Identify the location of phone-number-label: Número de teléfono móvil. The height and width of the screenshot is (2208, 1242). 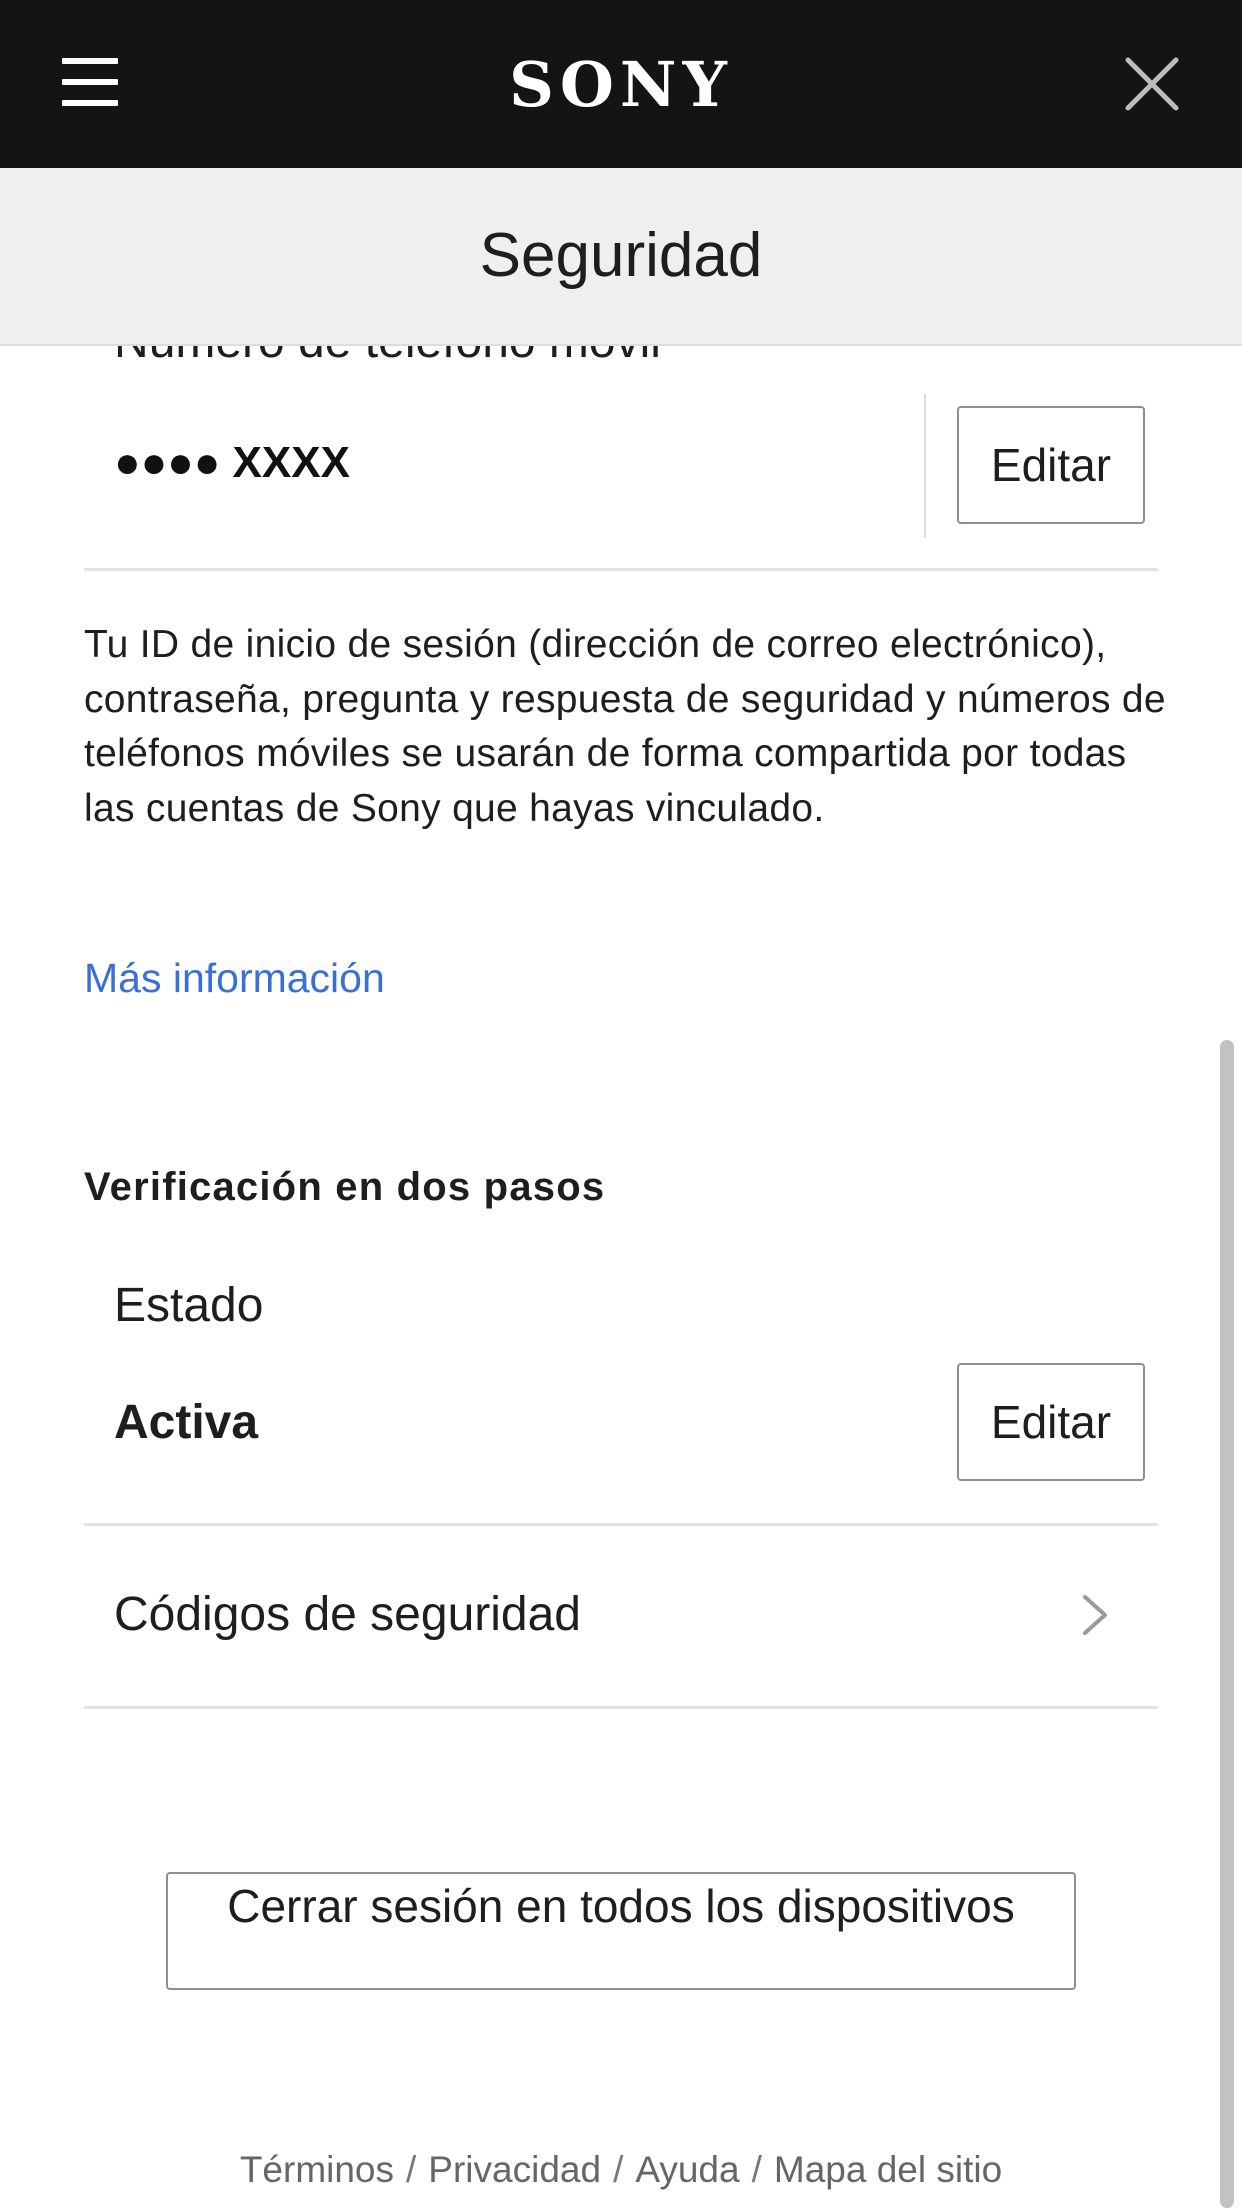
(387, 359).